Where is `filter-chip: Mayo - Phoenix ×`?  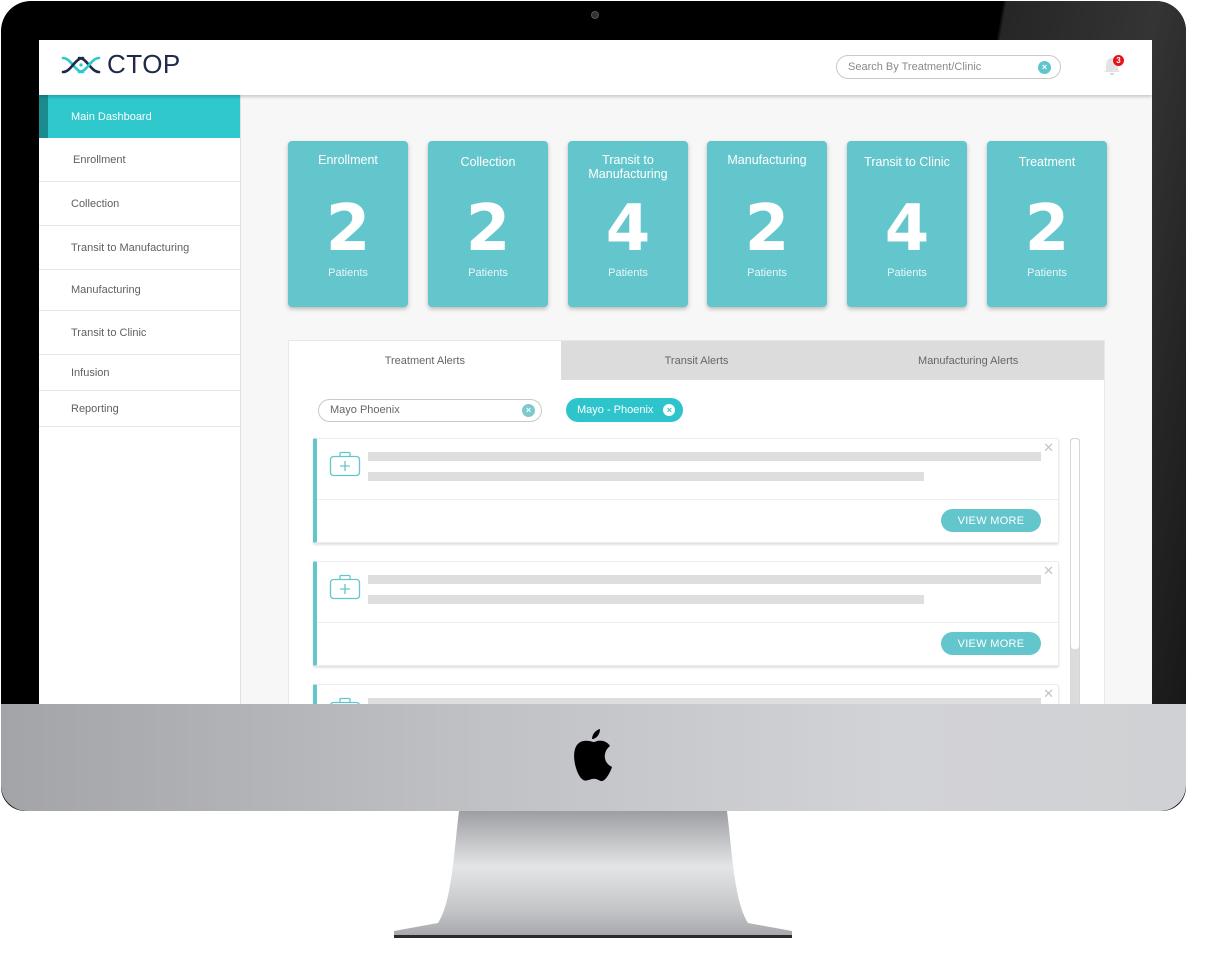
filter-chip: Mayo - Phoenix × is located at coordinates (625, 410).